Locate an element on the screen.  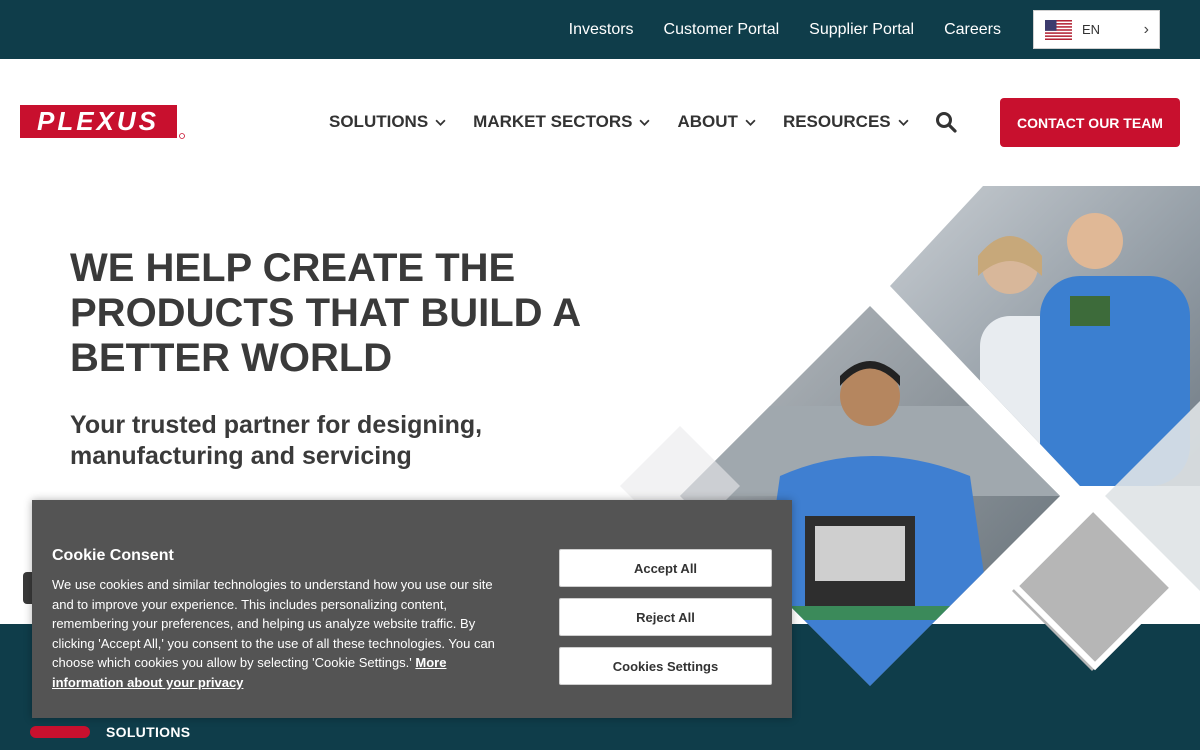
investors-link: Investors is located at coordinates (601, 30).